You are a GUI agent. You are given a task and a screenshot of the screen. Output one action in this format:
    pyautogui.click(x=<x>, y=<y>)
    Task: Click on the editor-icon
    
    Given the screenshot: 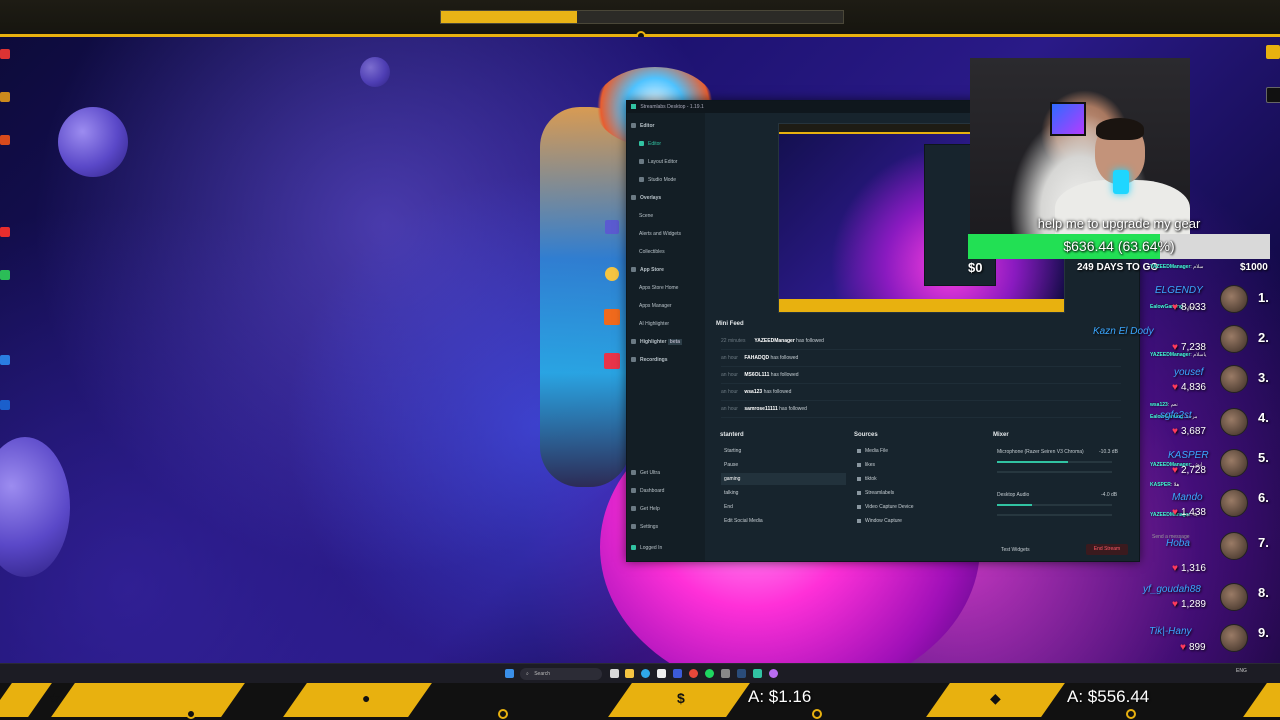 What is the action you would take?
    pyautogui.click(x=633, y=126)
    